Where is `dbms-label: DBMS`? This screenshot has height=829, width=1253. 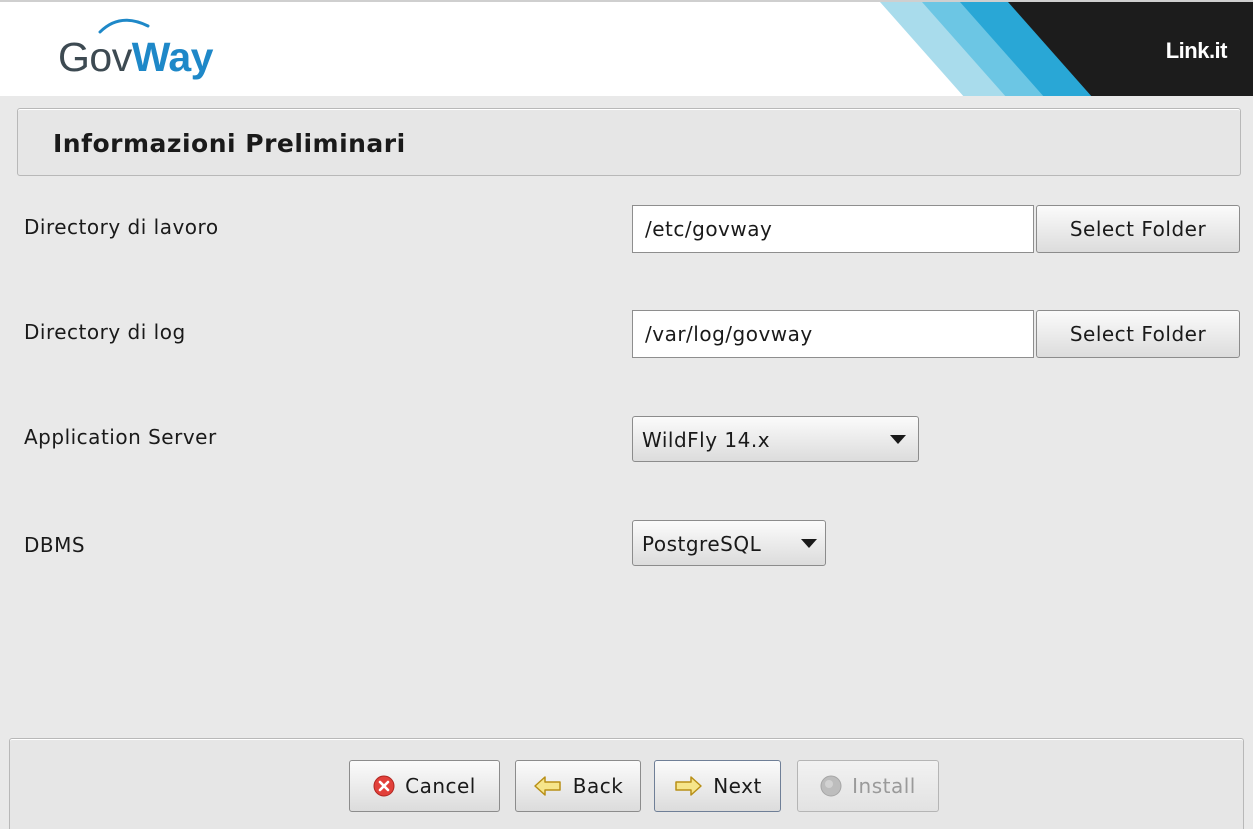 dbms-label: DBMS is located at coordinates (55, 545).